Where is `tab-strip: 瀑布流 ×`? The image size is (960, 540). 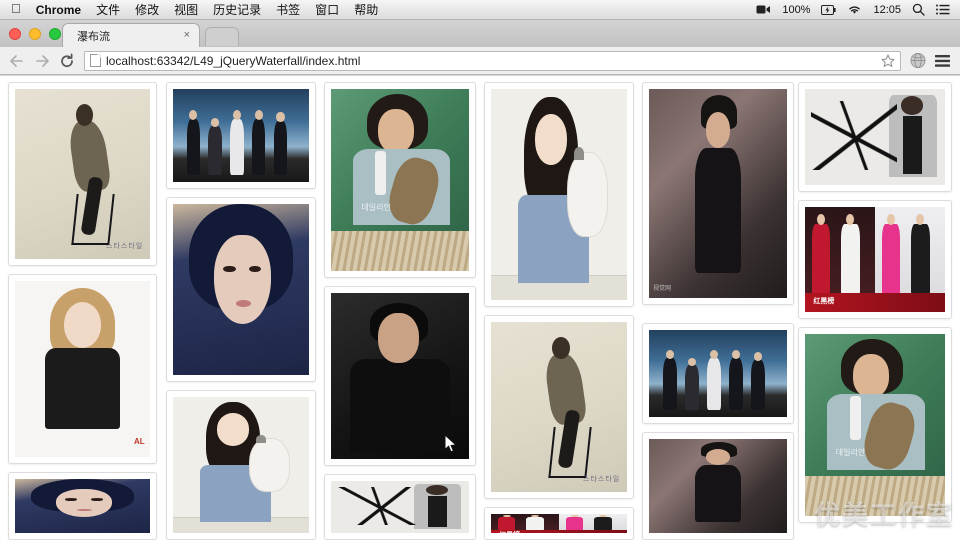 tab-strip: 瀑布流 × is located at coordinates (480, 33).